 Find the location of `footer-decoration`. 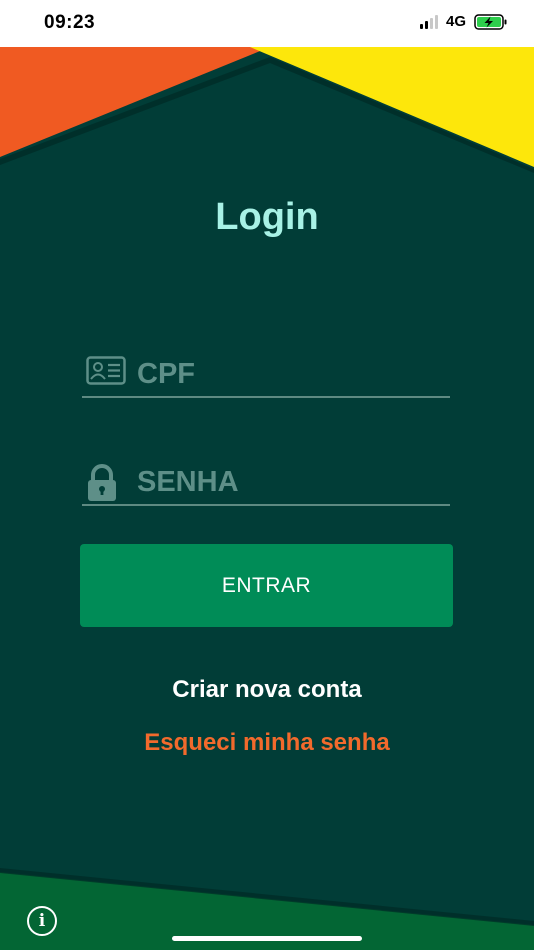

footer-decoration is located at coordinates (267, 909).